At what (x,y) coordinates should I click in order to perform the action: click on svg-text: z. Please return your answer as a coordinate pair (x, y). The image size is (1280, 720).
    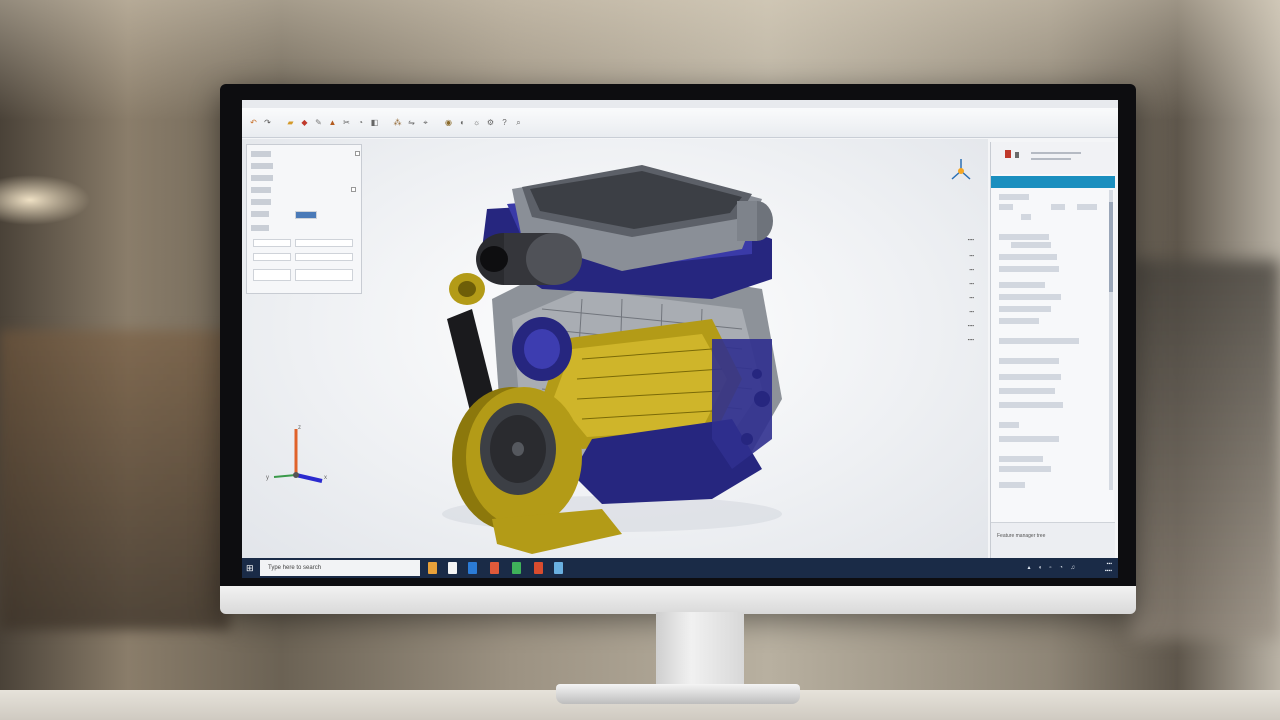
    Looking at the image, I should click on (299, 428).